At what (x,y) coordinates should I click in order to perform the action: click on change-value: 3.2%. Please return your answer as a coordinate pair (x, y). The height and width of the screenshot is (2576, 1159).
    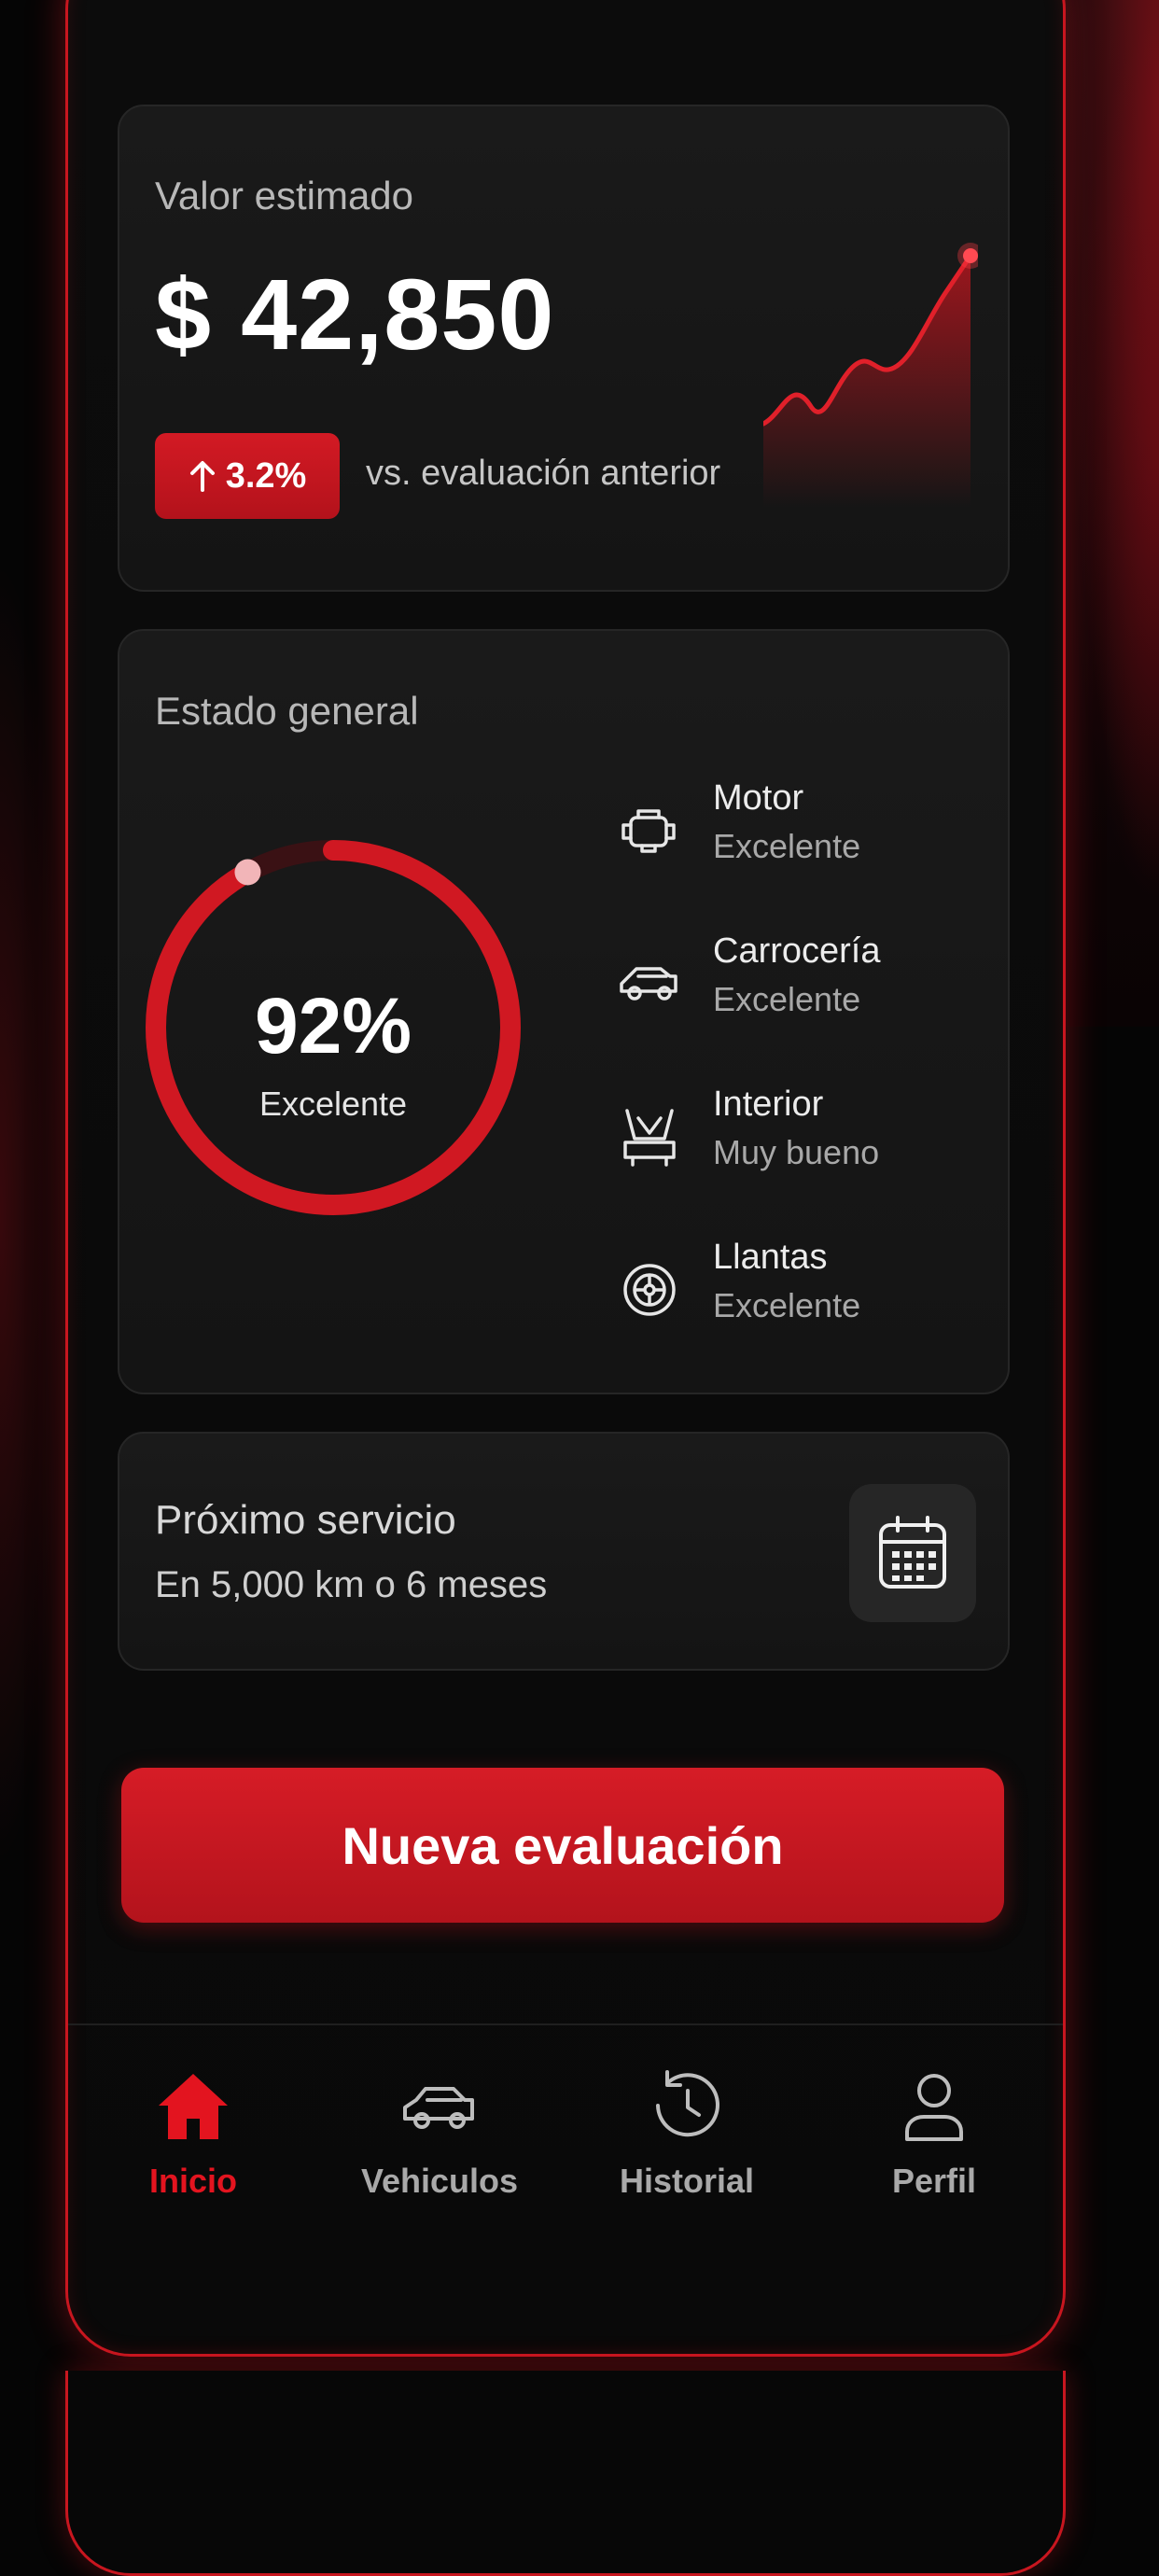
    Looking at the image, I should click on (266, 475).